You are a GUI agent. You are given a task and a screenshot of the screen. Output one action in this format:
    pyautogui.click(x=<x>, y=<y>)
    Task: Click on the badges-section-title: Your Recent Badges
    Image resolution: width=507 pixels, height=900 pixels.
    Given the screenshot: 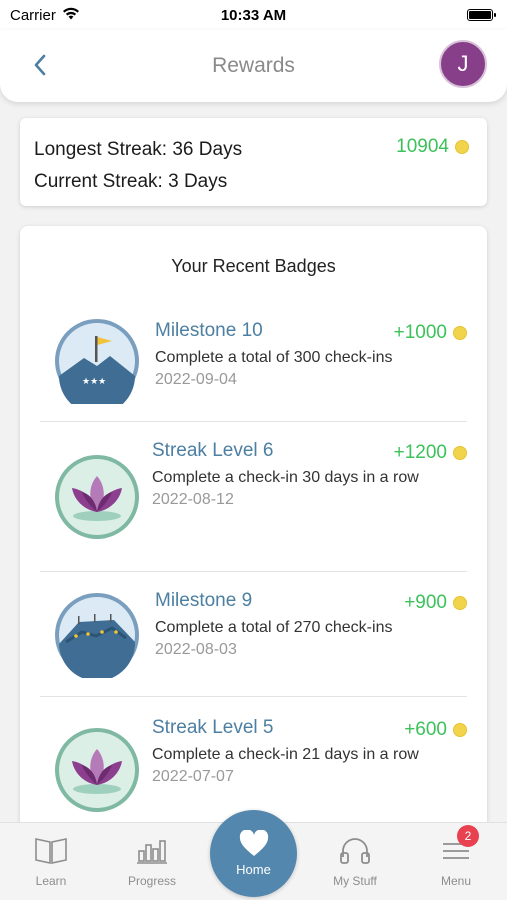 What is the action you would take?
    pyautogui.click(x=253, y=266)
    